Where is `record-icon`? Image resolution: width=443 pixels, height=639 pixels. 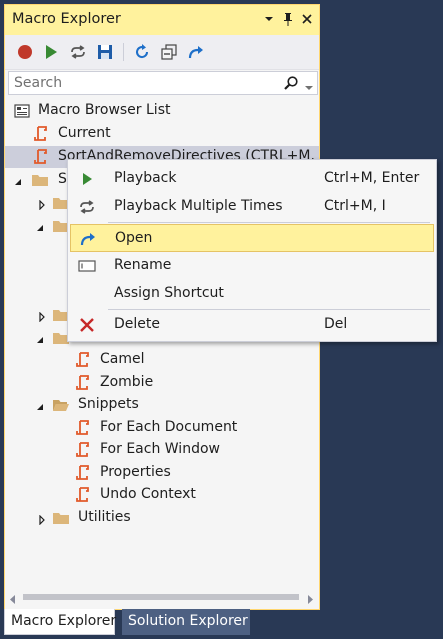 record-icon is located at coordinates (25, 52).